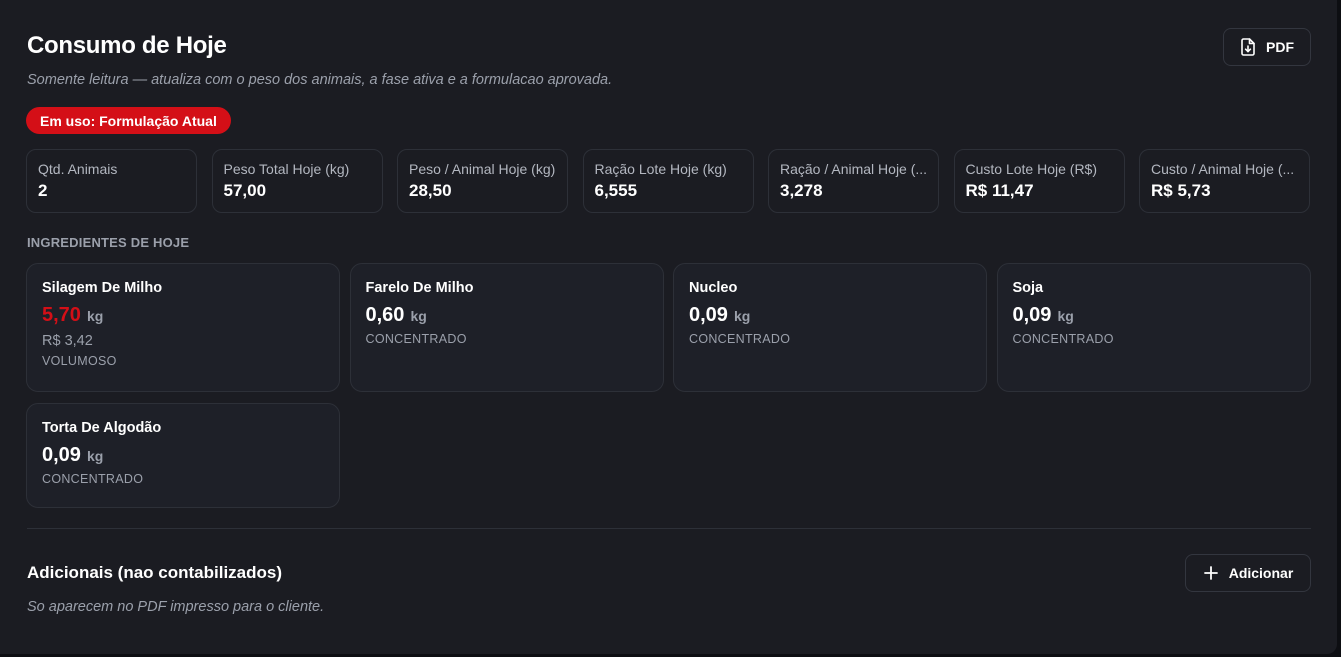  I want to click on ingredient-name: Farelo De Milho, so click(419, 288).